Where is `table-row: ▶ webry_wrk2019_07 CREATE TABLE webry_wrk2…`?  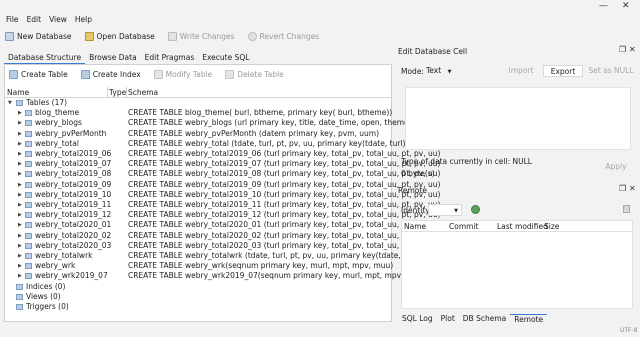
table-row: ▶ webry_wrk2019_07 CREATE TABLE webry_wrk2… is located at coordinates (215, 276).